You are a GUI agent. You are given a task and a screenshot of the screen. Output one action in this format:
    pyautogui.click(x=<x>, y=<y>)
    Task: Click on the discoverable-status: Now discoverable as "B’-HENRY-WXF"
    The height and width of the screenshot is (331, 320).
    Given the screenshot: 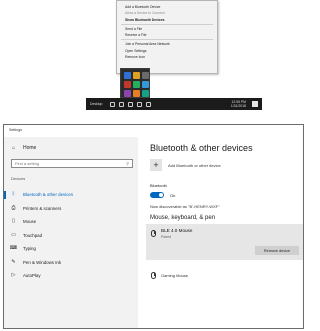 What is the action you would take?
    pyautogui.click(x=185, y=206)
    